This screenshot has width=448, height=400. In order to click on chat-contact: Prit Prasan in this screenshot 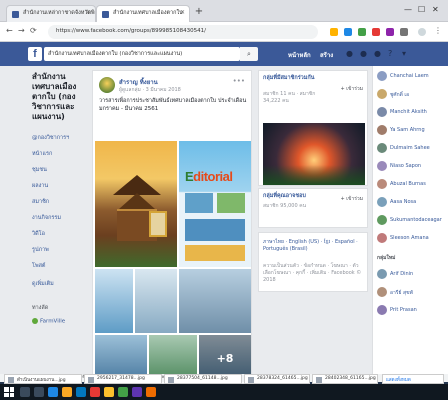, I will do `click(412, 311)`.